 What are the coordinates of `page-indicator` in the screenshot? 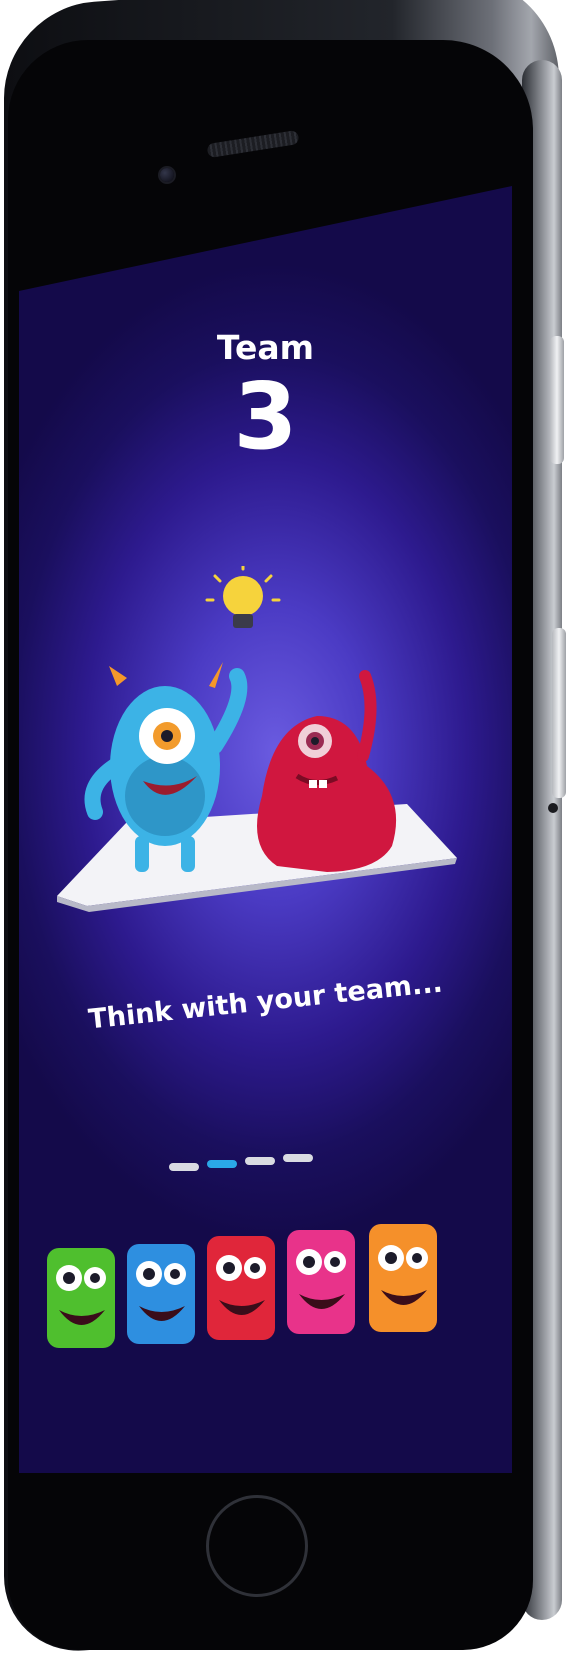 It's located at (249, 1161).